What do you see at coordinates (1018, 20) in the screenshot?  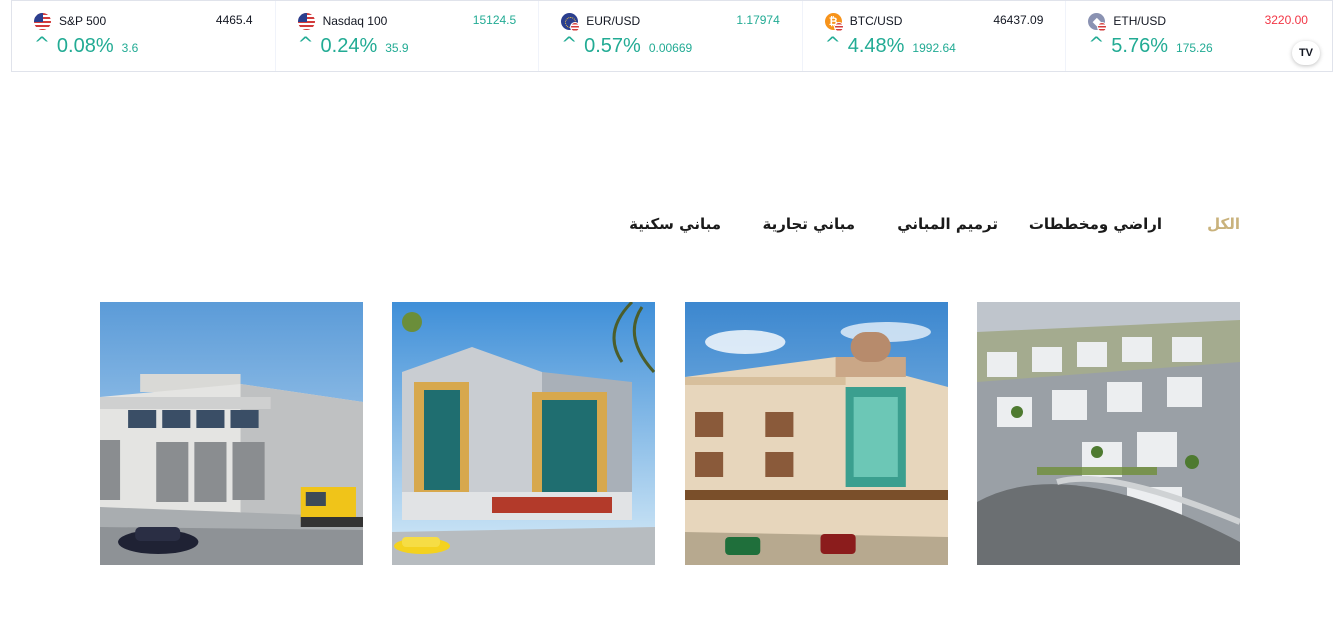 I see `ticker-price: 46437.09` at bounding box center [1018, 20].